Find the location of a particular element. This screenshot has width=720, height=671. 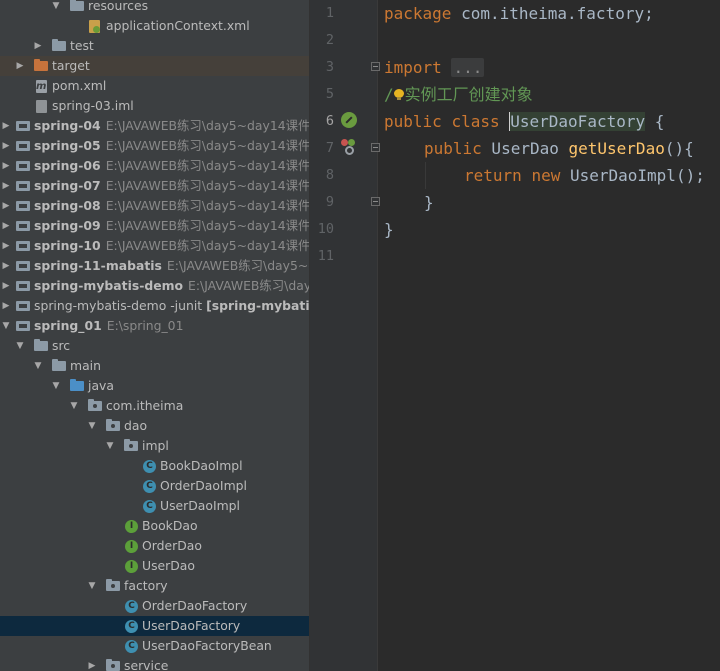

comment-token: / is located at coordinates (389, 94).